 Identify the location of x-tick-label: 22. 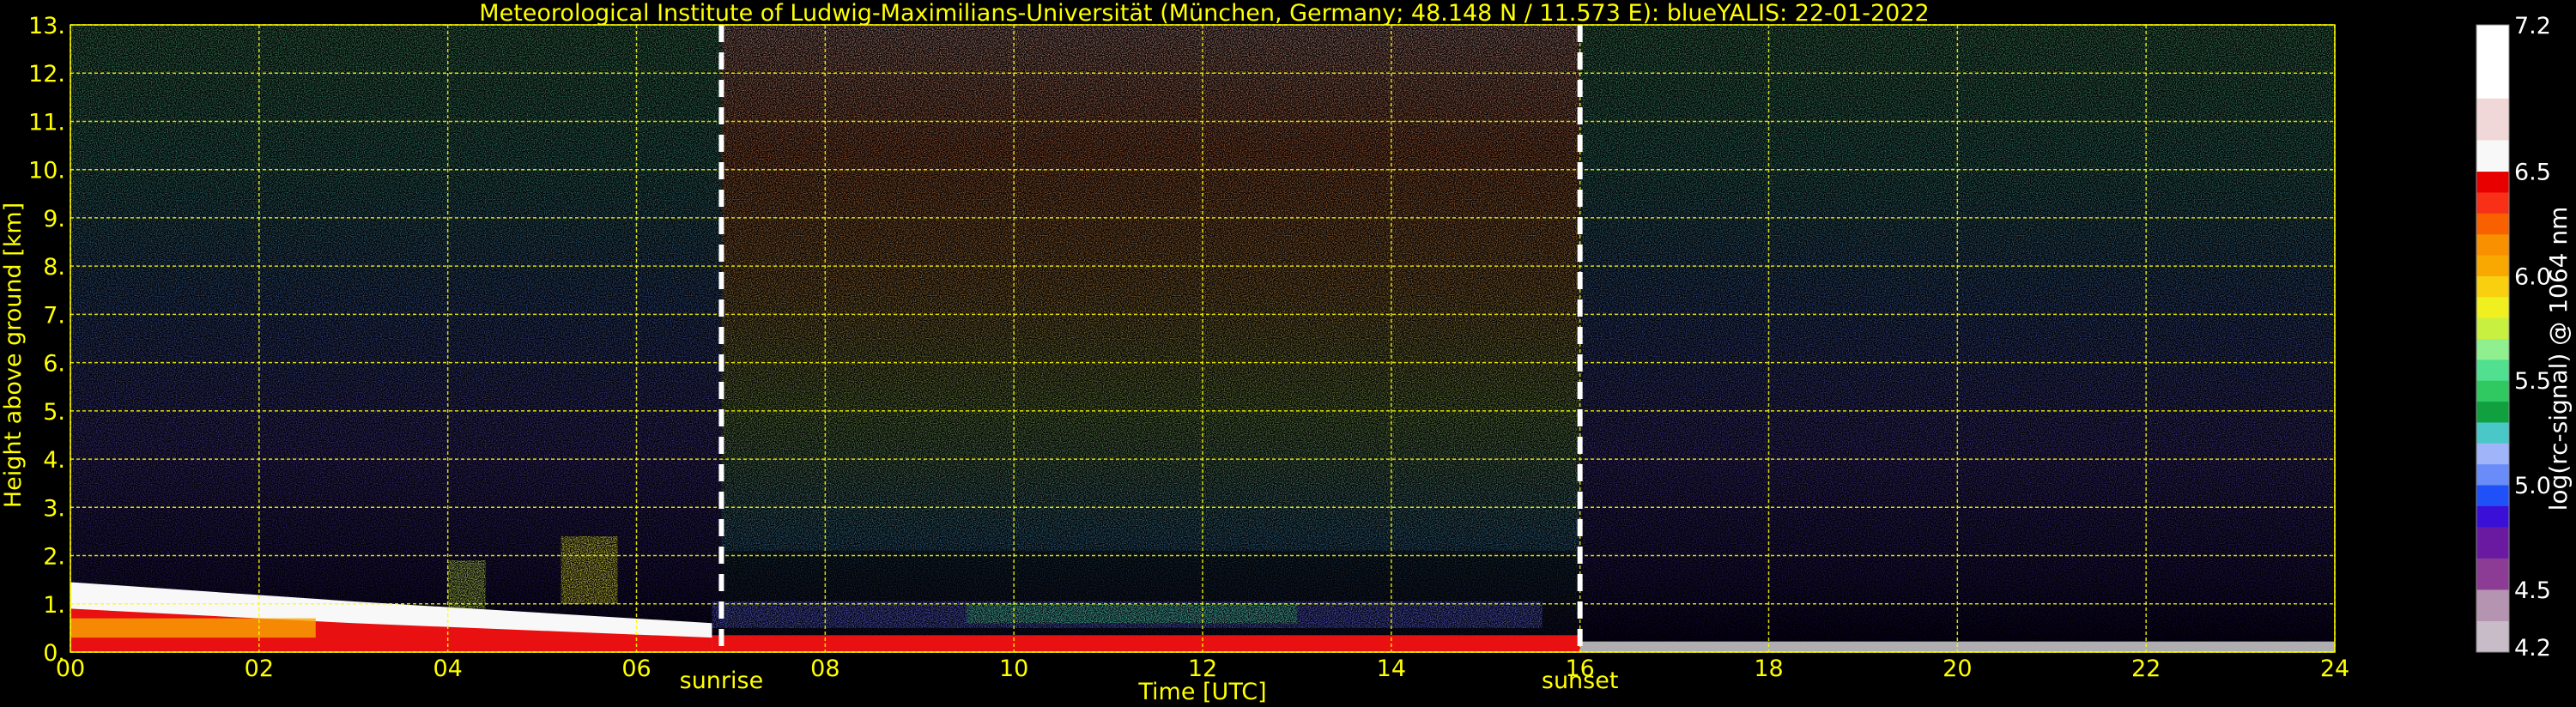
(2146, 669).